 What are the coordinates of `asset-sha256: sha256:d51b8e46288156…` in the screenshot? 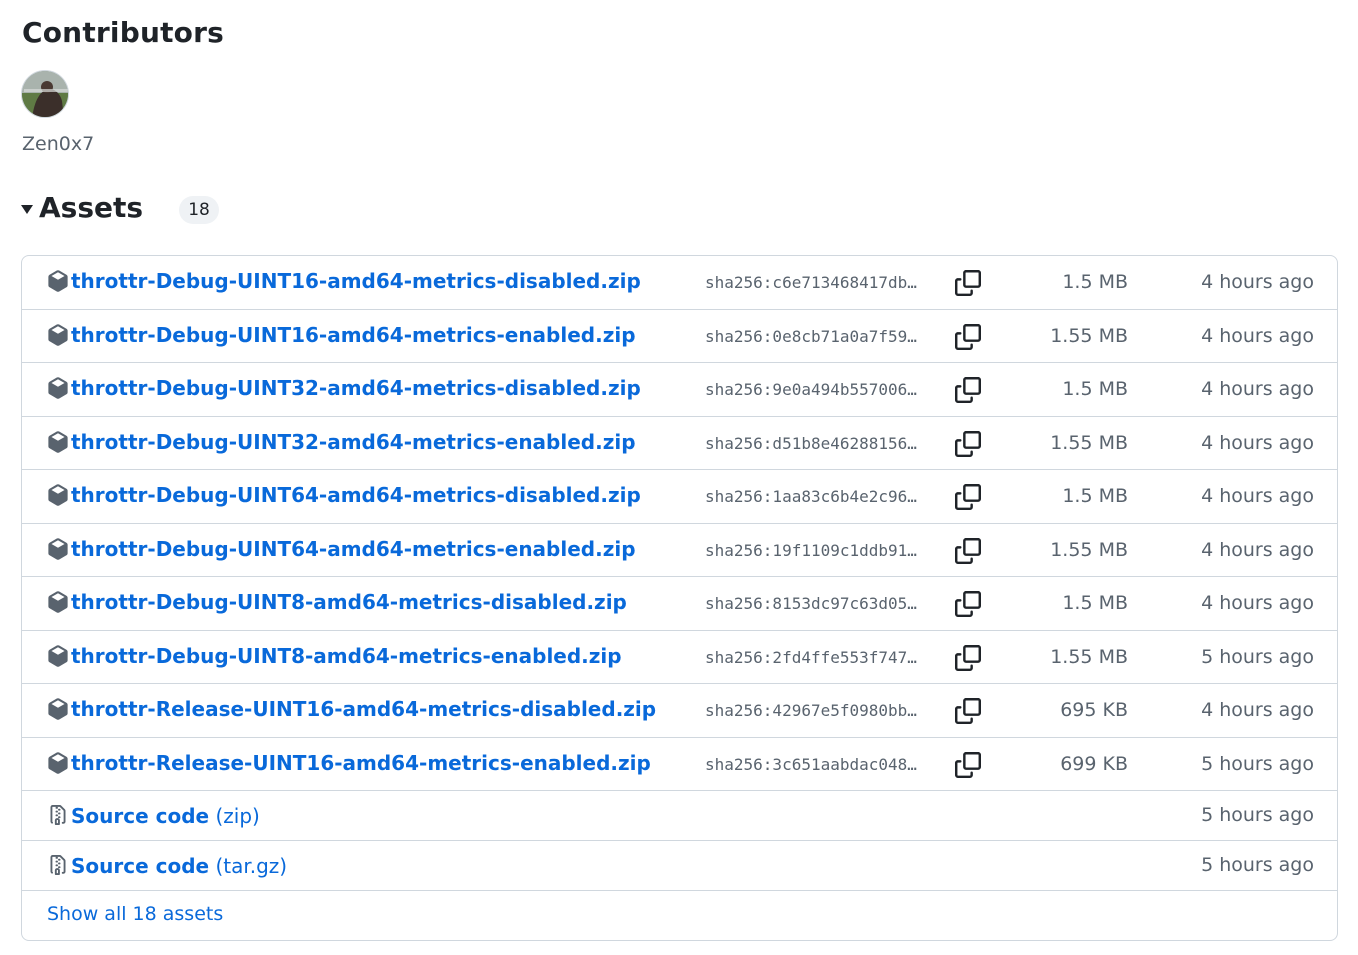 It's located at (811, 443).